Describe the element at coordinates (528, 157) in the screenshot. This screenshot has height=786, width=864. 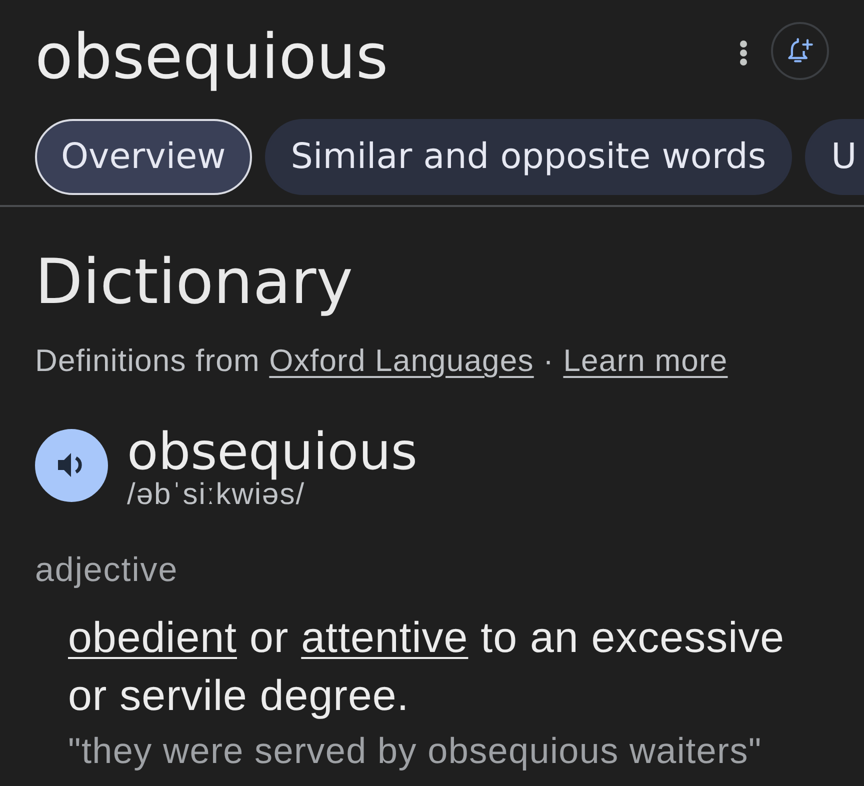
I see `tab: Similar and opposite words` at that location.